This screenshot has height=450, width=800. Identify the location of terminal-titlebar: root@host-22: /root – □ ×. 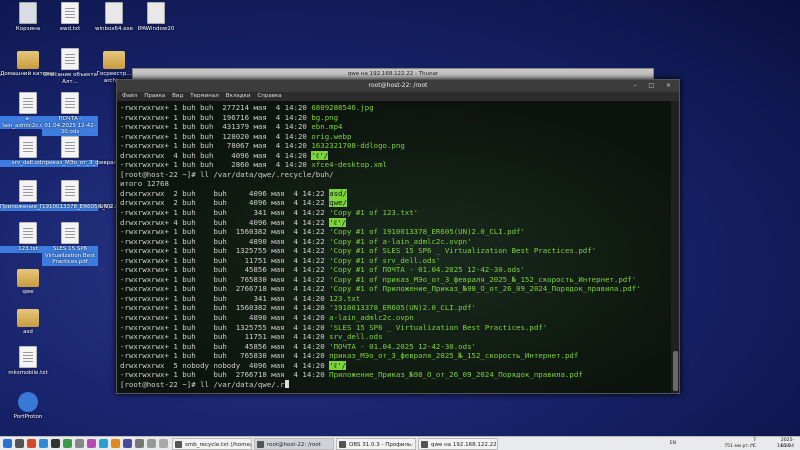
(398, 86).